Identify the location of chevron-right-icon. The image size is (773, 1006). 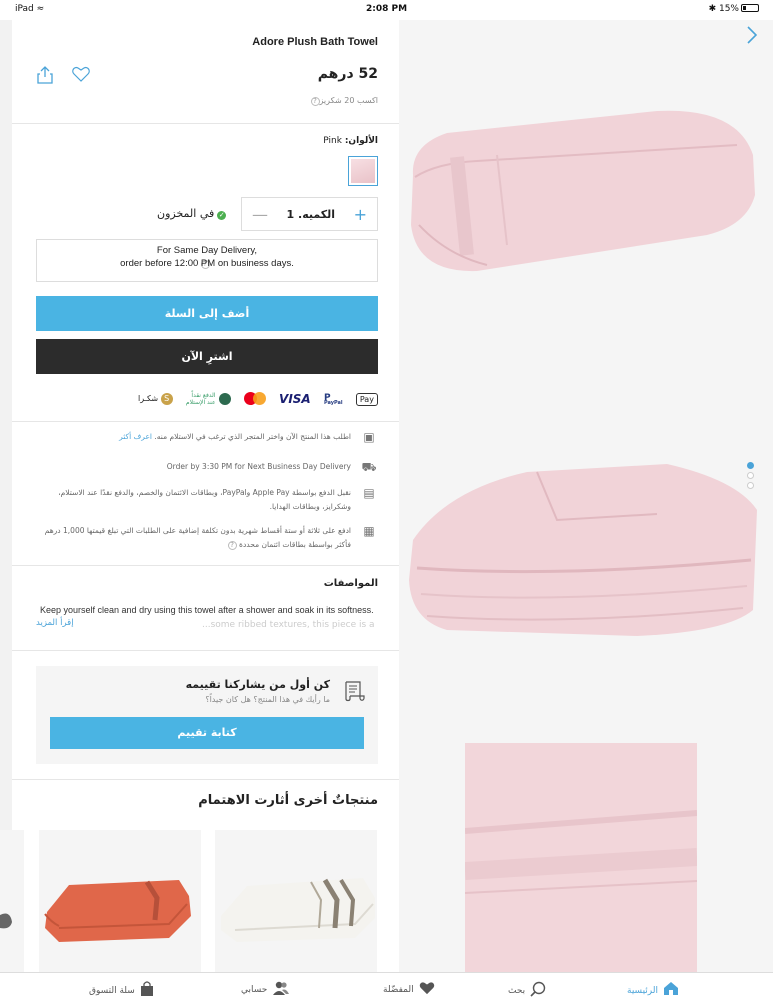
(752, 37).